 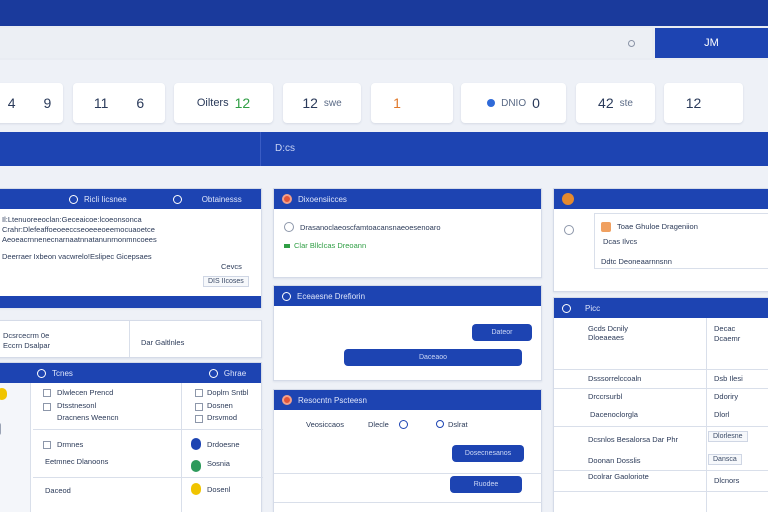 What do you see at coordinates (27, 345) in the screenshot?
I see `summary-sub: Eccrn Dsalpar` at bounding box center [27, 345].